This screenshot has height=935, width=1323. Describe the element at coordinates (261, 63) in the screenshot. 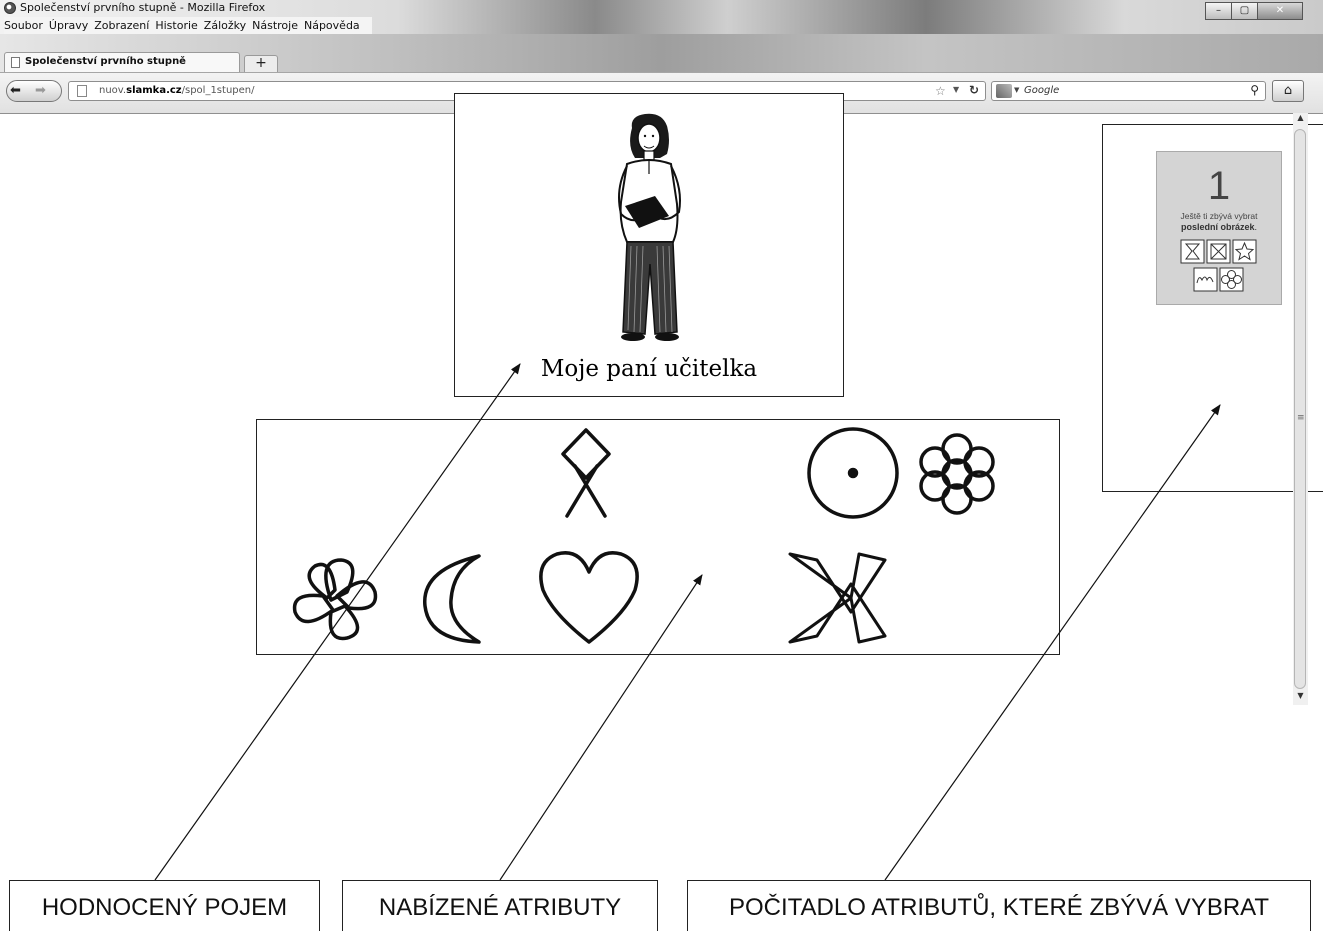

I see `new-tab-button: +` at that location.